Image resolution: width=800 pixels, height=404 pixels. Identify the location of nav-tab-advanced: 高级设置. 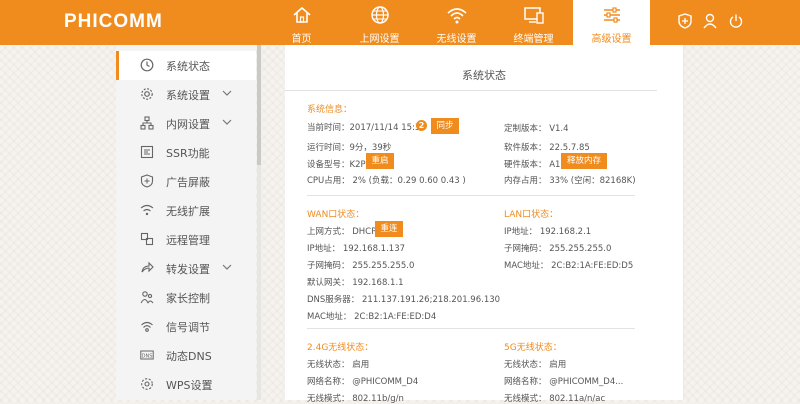
(611, 22).